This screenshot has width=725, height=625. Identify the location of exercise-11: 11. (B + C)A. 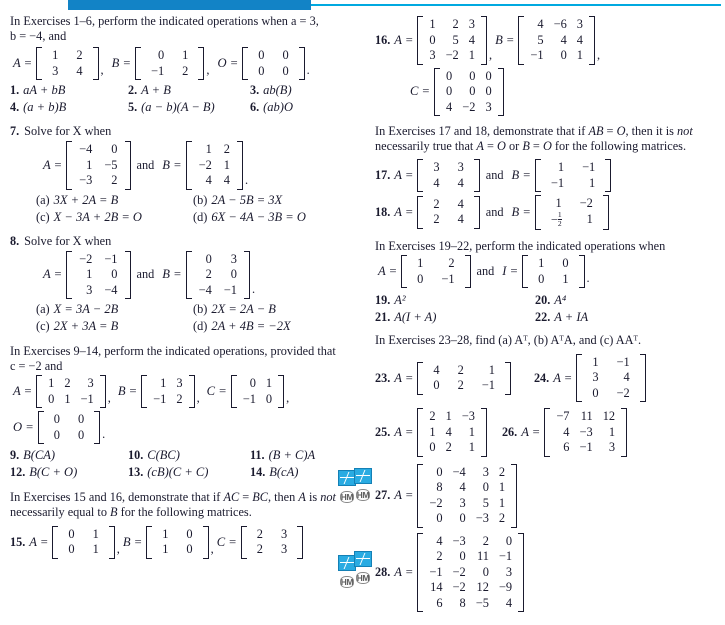
(300, 455).